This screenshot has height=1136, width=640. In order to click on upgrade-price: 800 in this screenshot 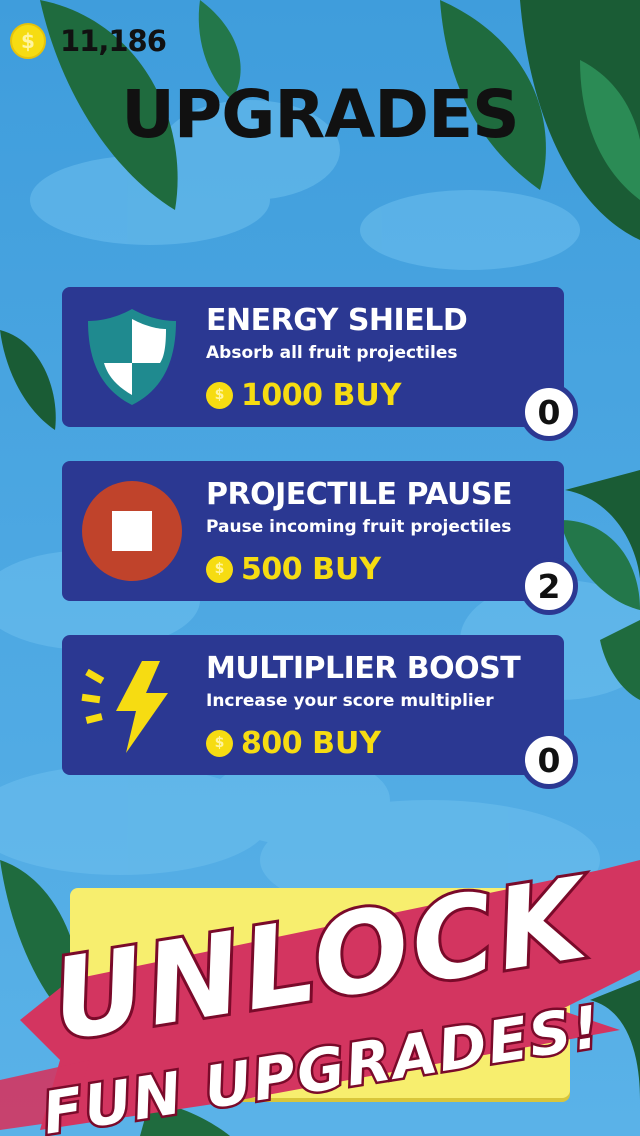, I will do `click(272, 743)`.